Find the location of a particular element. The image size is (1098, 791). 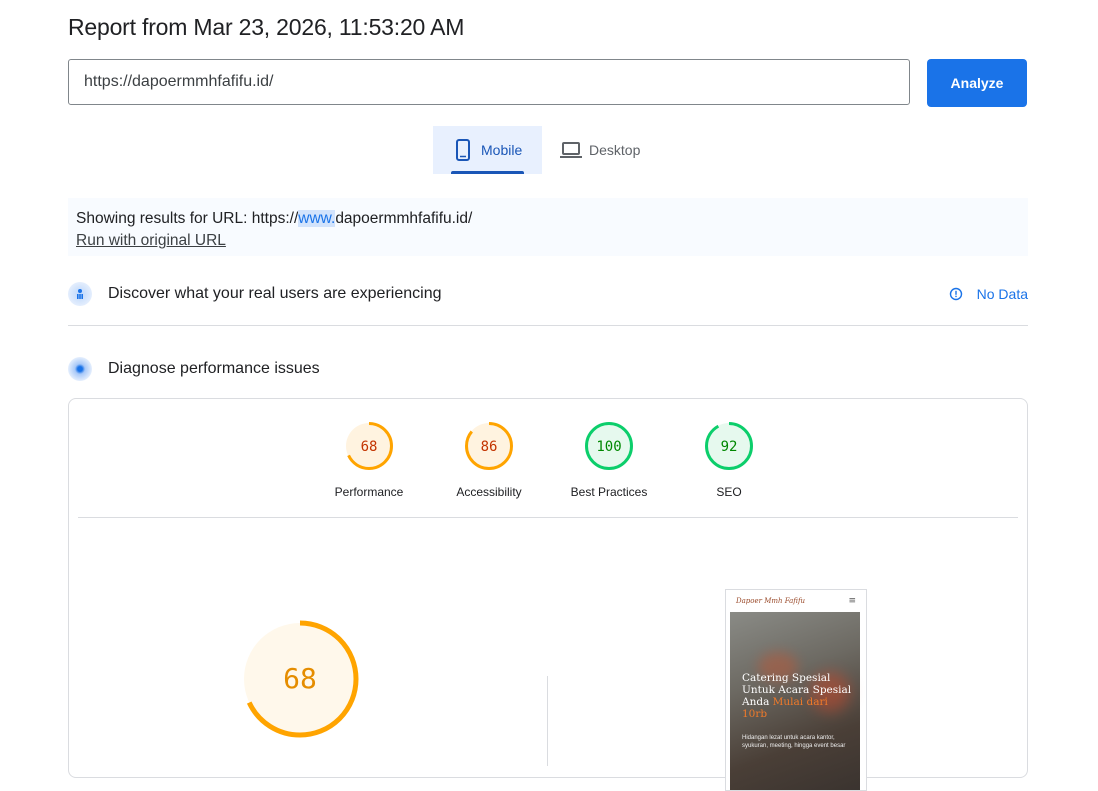

performance-big-gauge: 68 is located at coordinates (300, 681).